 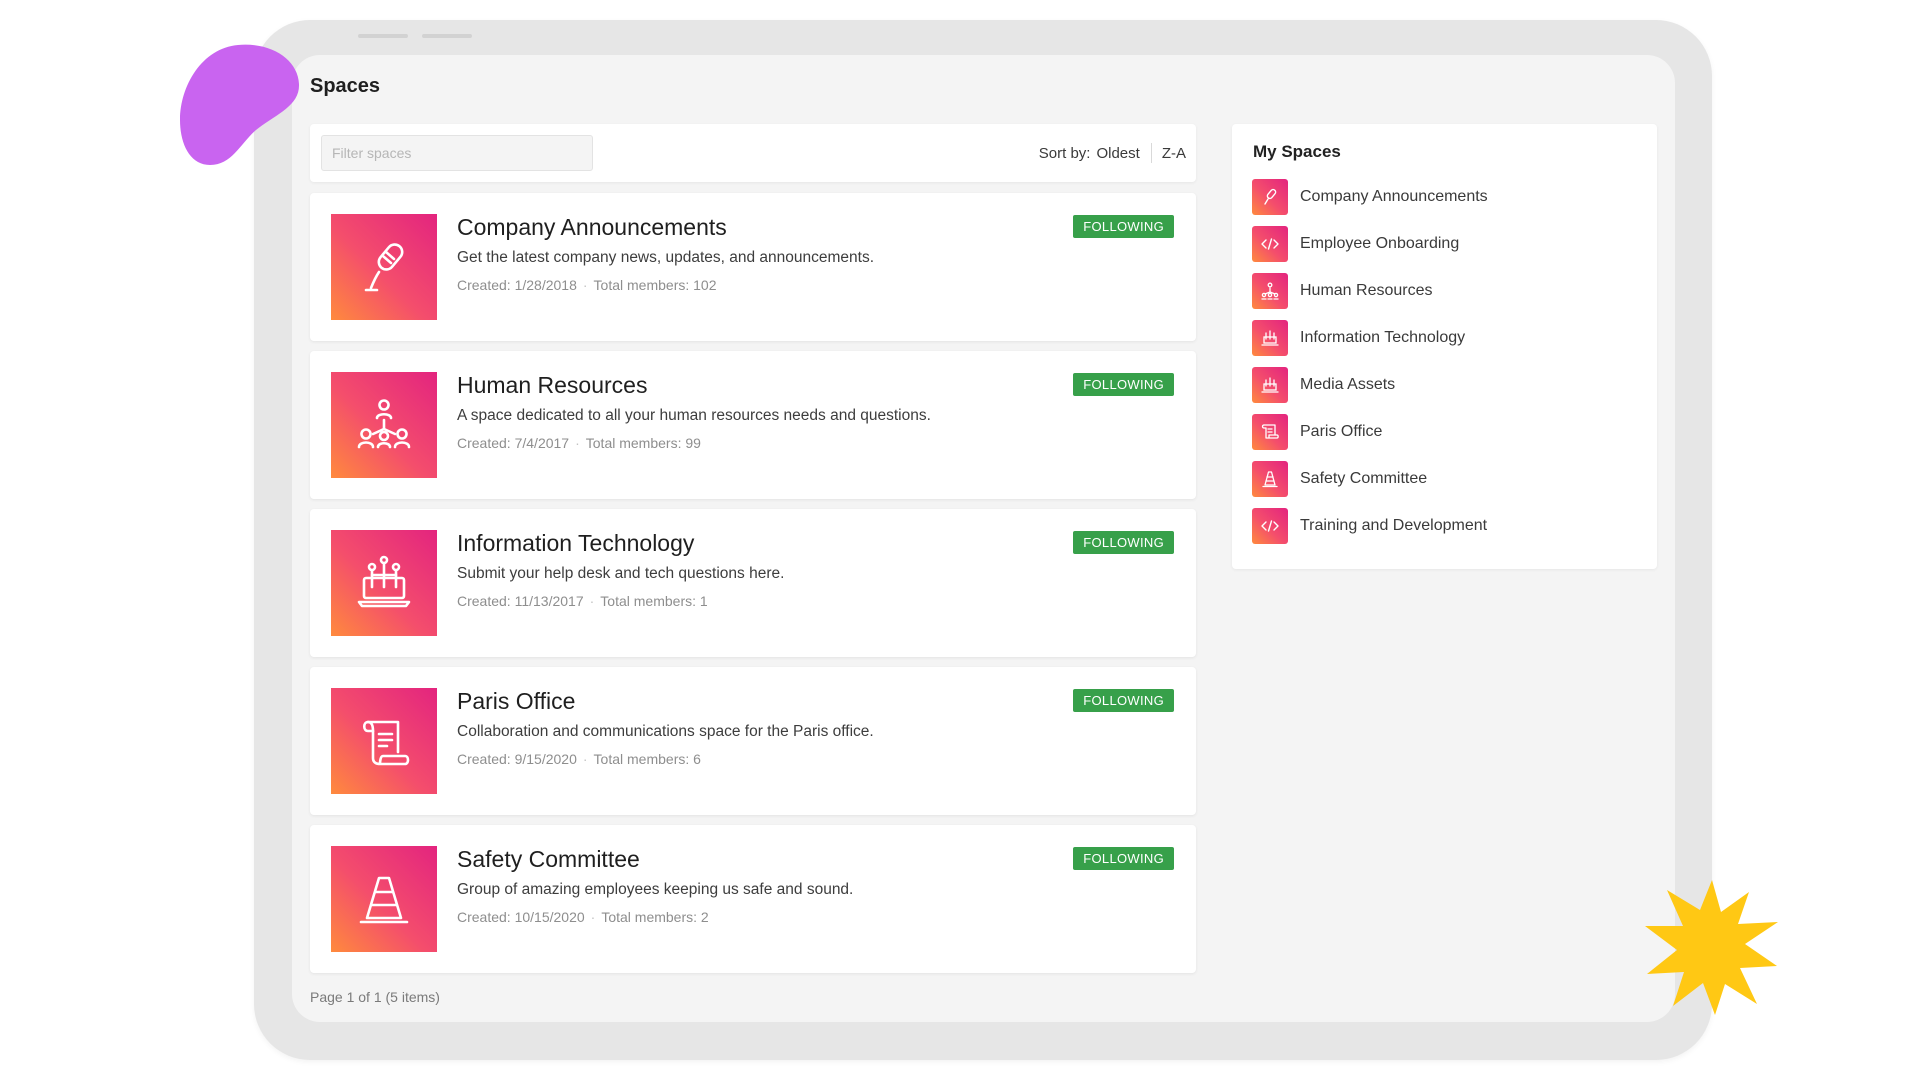 I want to click on space-title: Information Technology, so click(x=575, y=543).